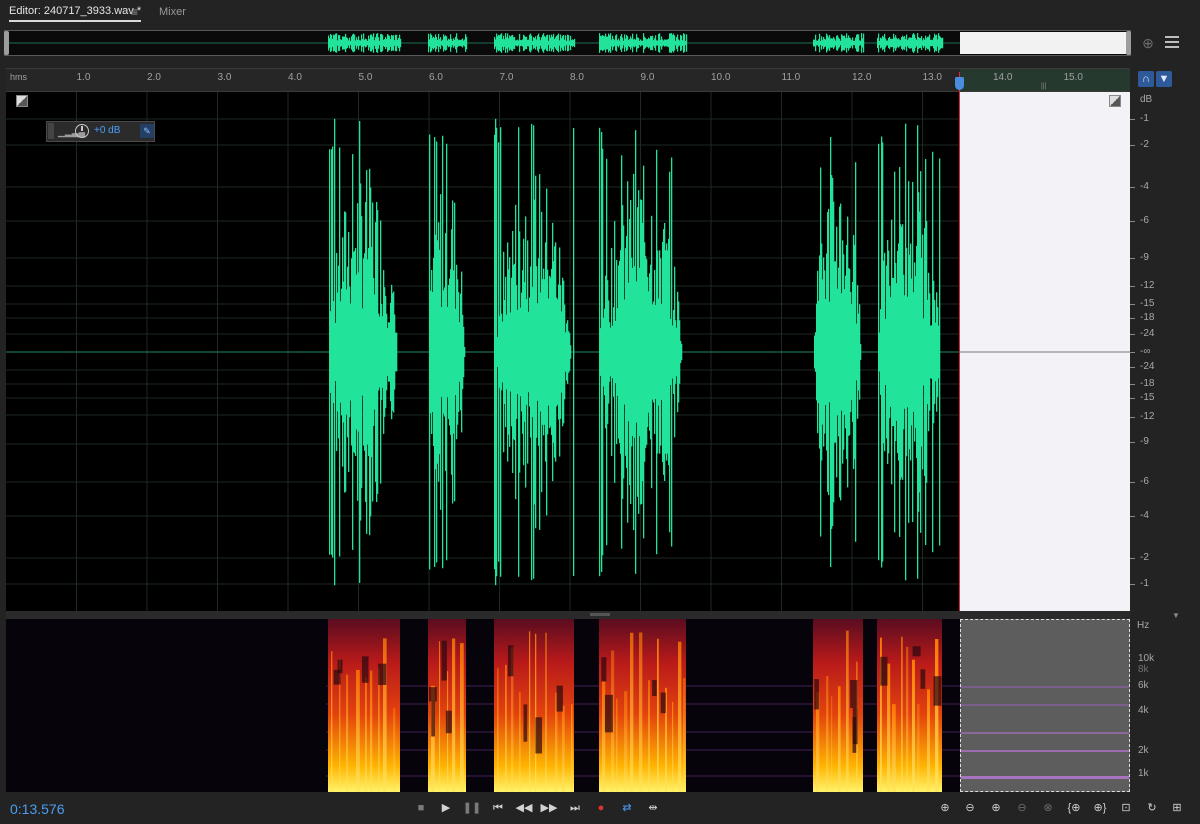  Describe the element at coordinates (1143, 710) in the screenshot. I see `hz-scale-label: 4k` at that location.